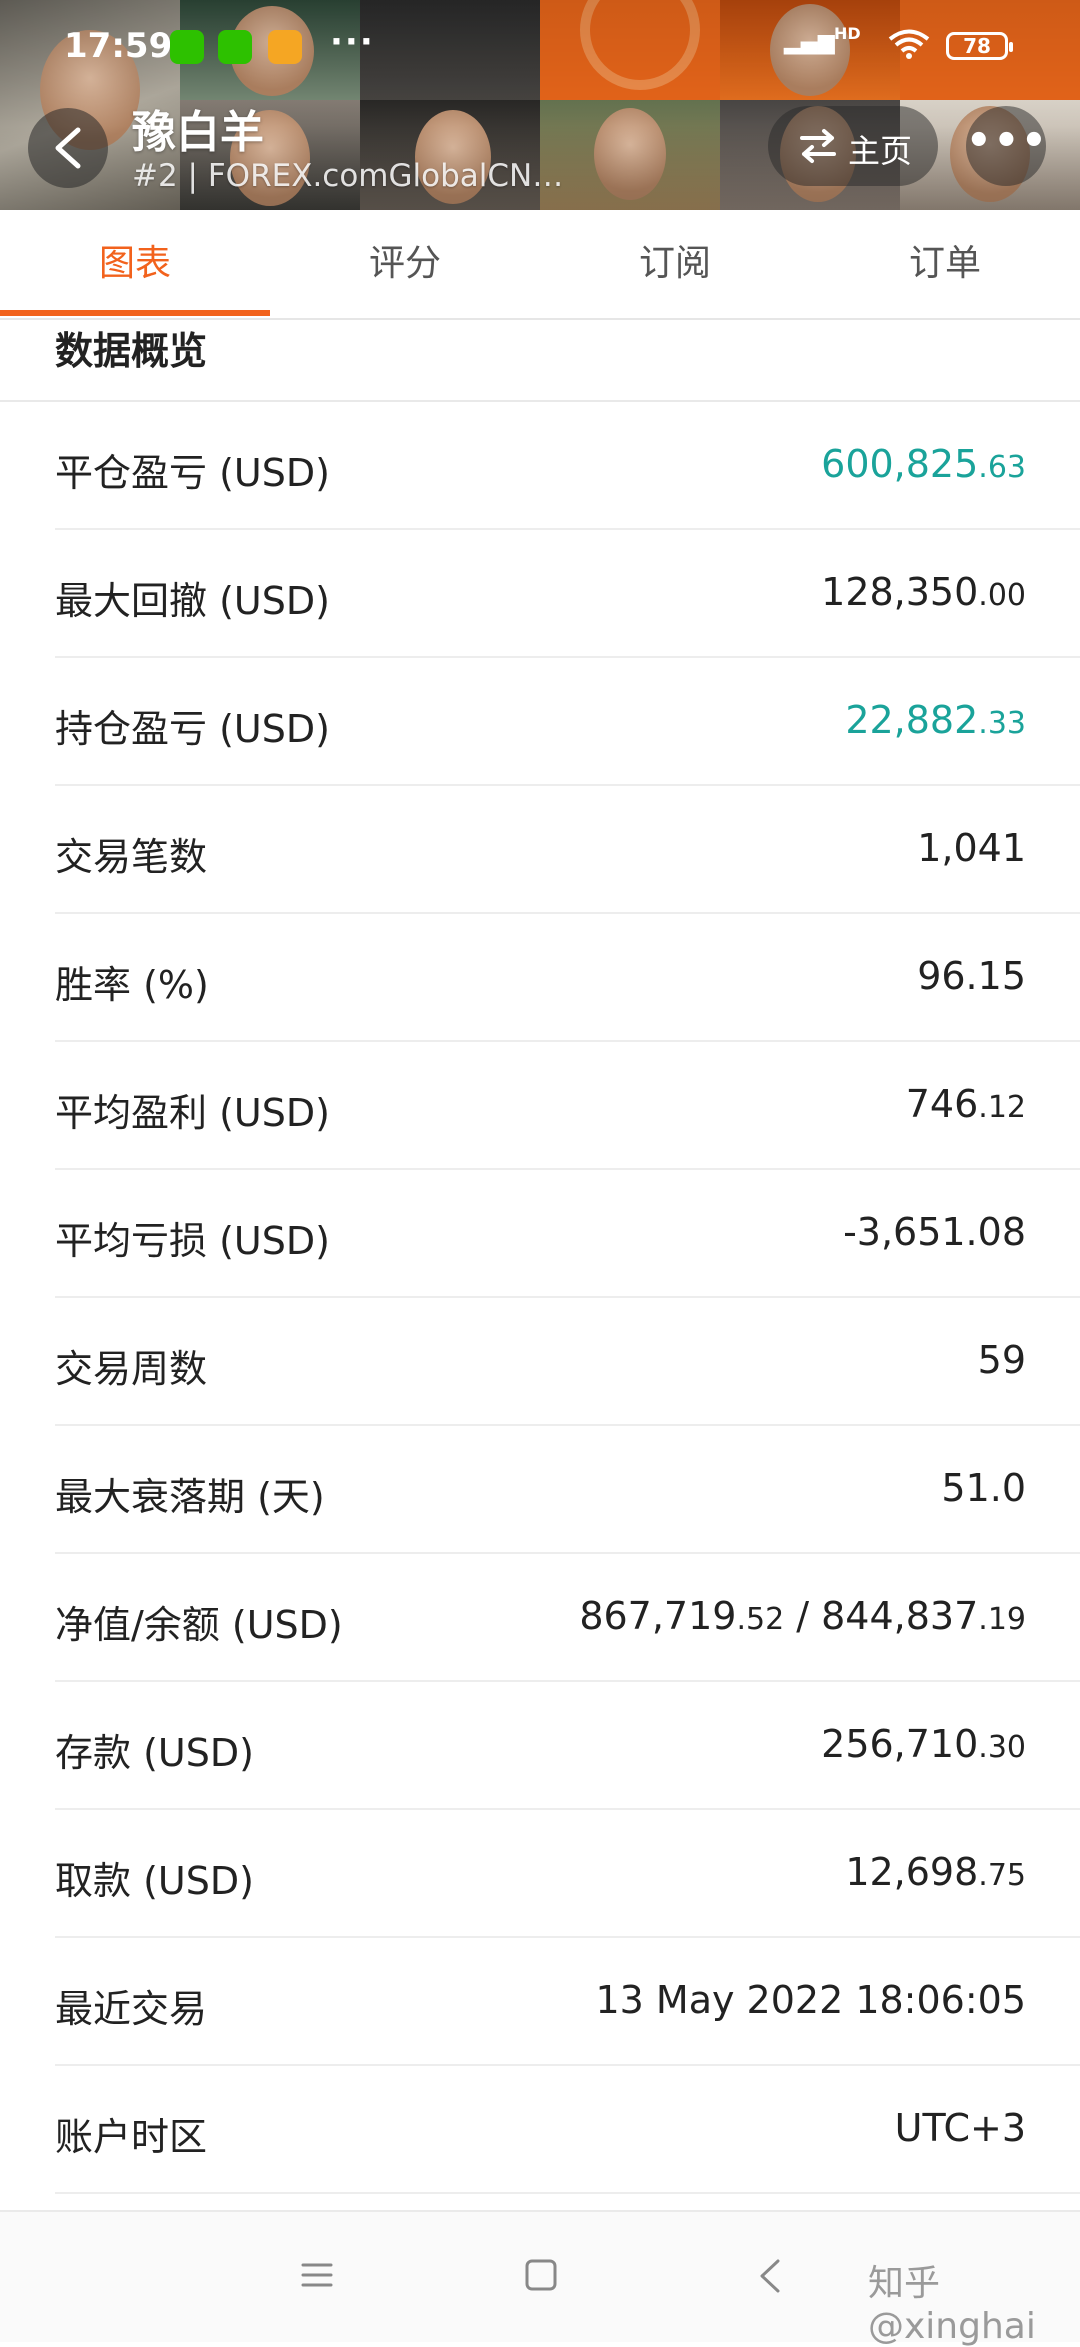  Describe the element at coordinates (900, 1744) in the screenshot. I see `stat-value-integer: 256,710` at that location.